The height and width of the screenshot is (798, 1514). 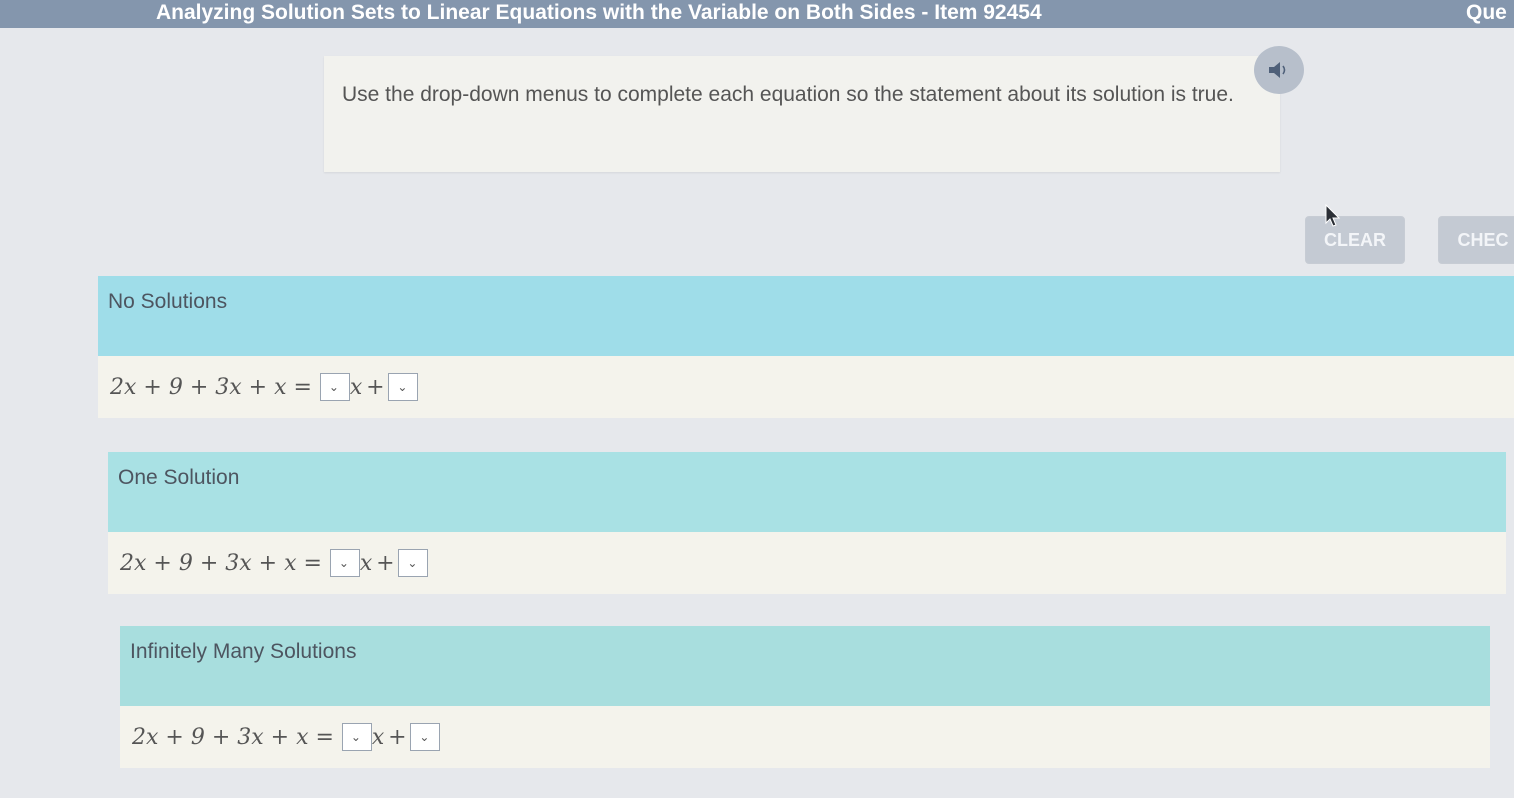 I want to click on clear-button: CLEAR, so click(x=1355, y=240).